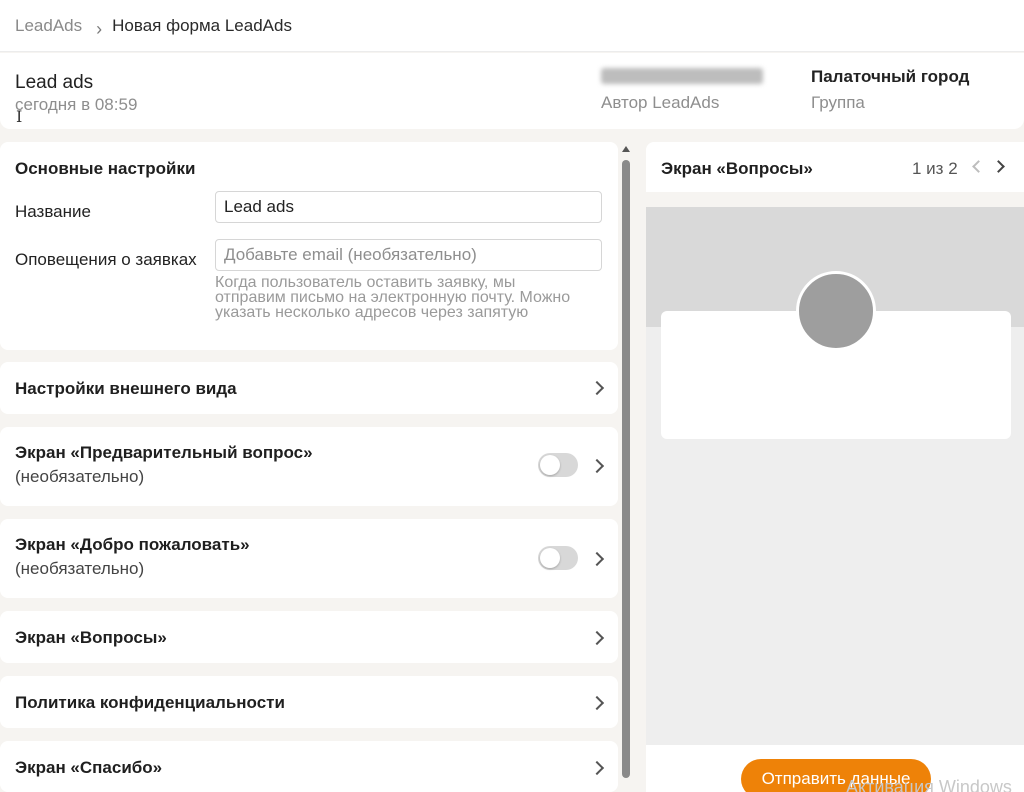  What do you see at coordinates (126, 388) in the screenshot?
I see `appearance-title: Настройки внешнего вида` at bounding box center [126, 388].